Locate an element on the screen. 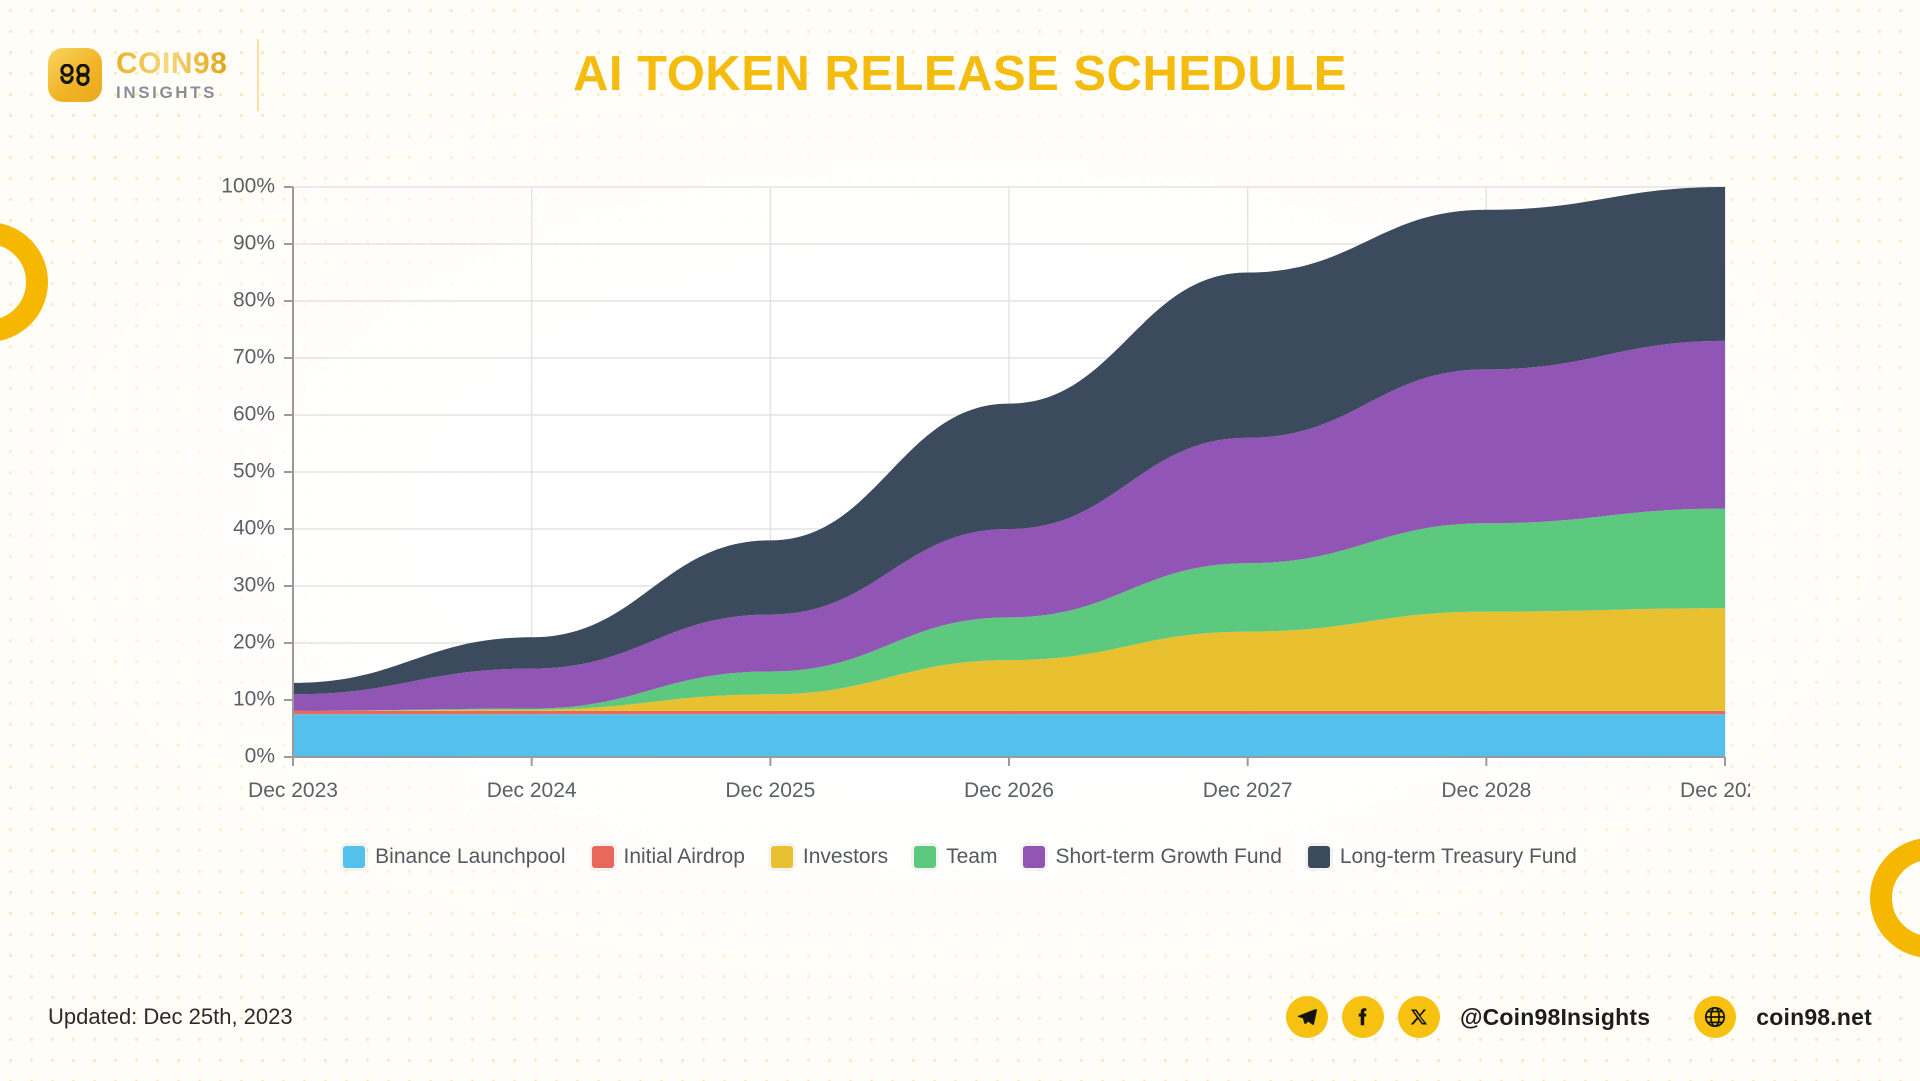  legend-label: Initial Airdrop is located at coordinates (684, 856).